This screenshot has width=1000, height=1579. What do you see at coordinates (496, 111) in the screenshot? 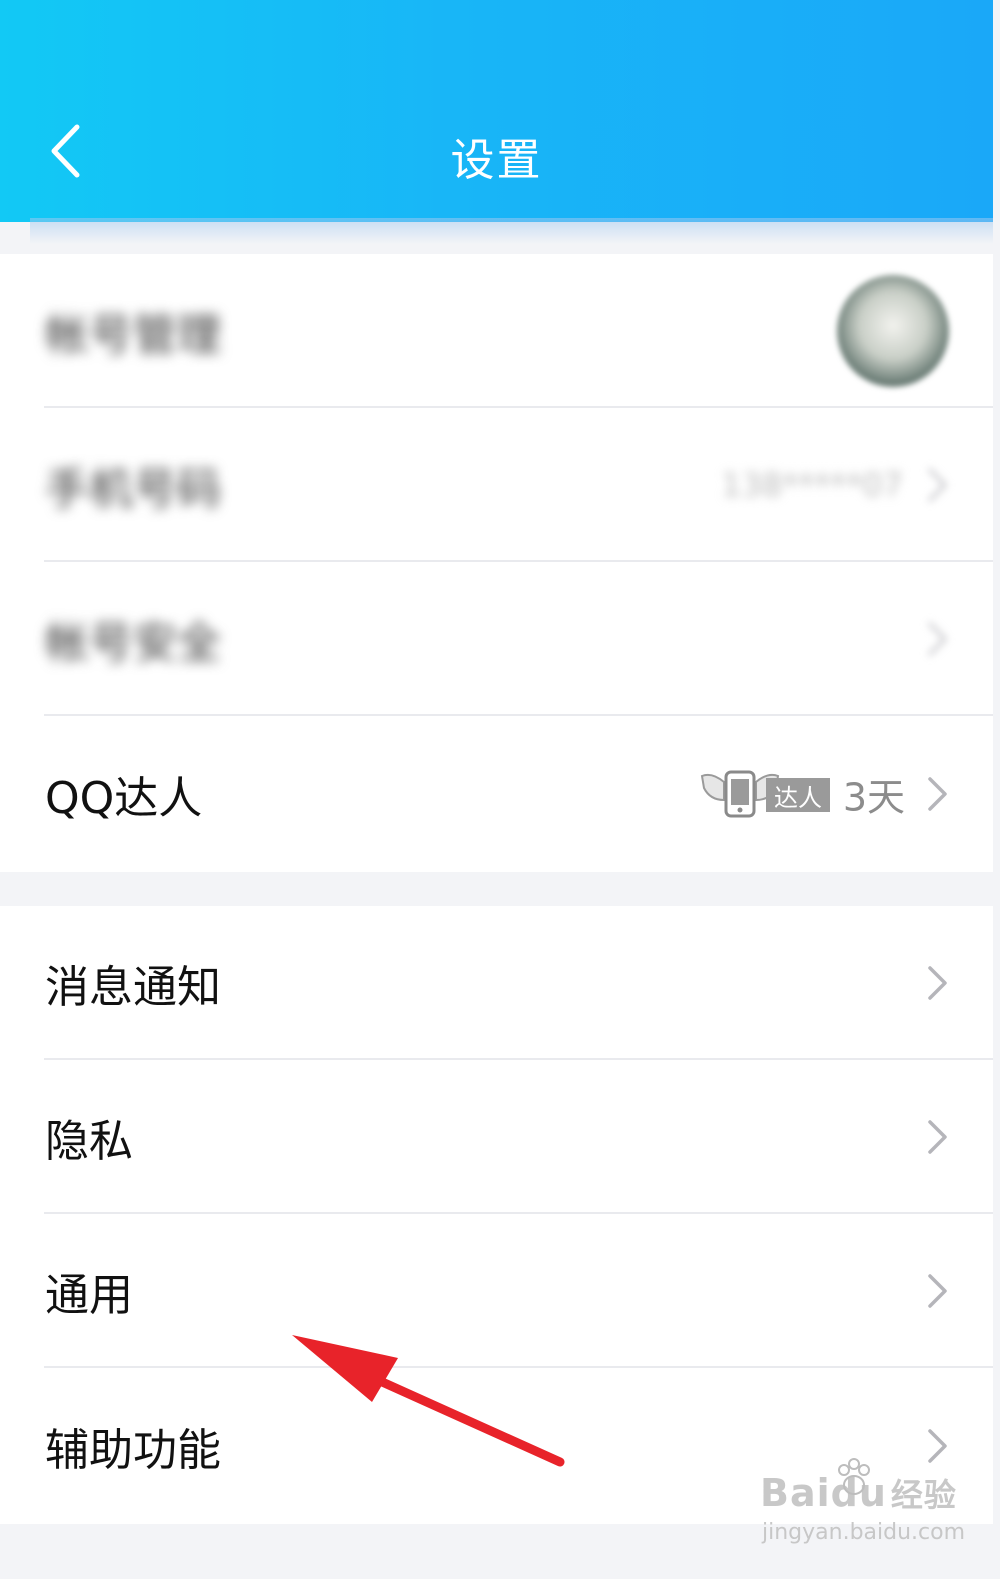
I see `header-bar: 设置` at bounding box center [496, 111].